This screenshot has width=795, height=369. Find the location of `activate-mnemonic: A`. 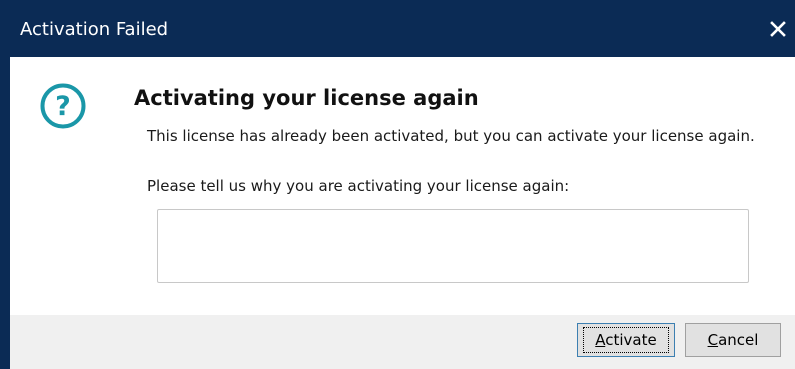

activate-mnemonic: A is located at coordinates (600, 340).